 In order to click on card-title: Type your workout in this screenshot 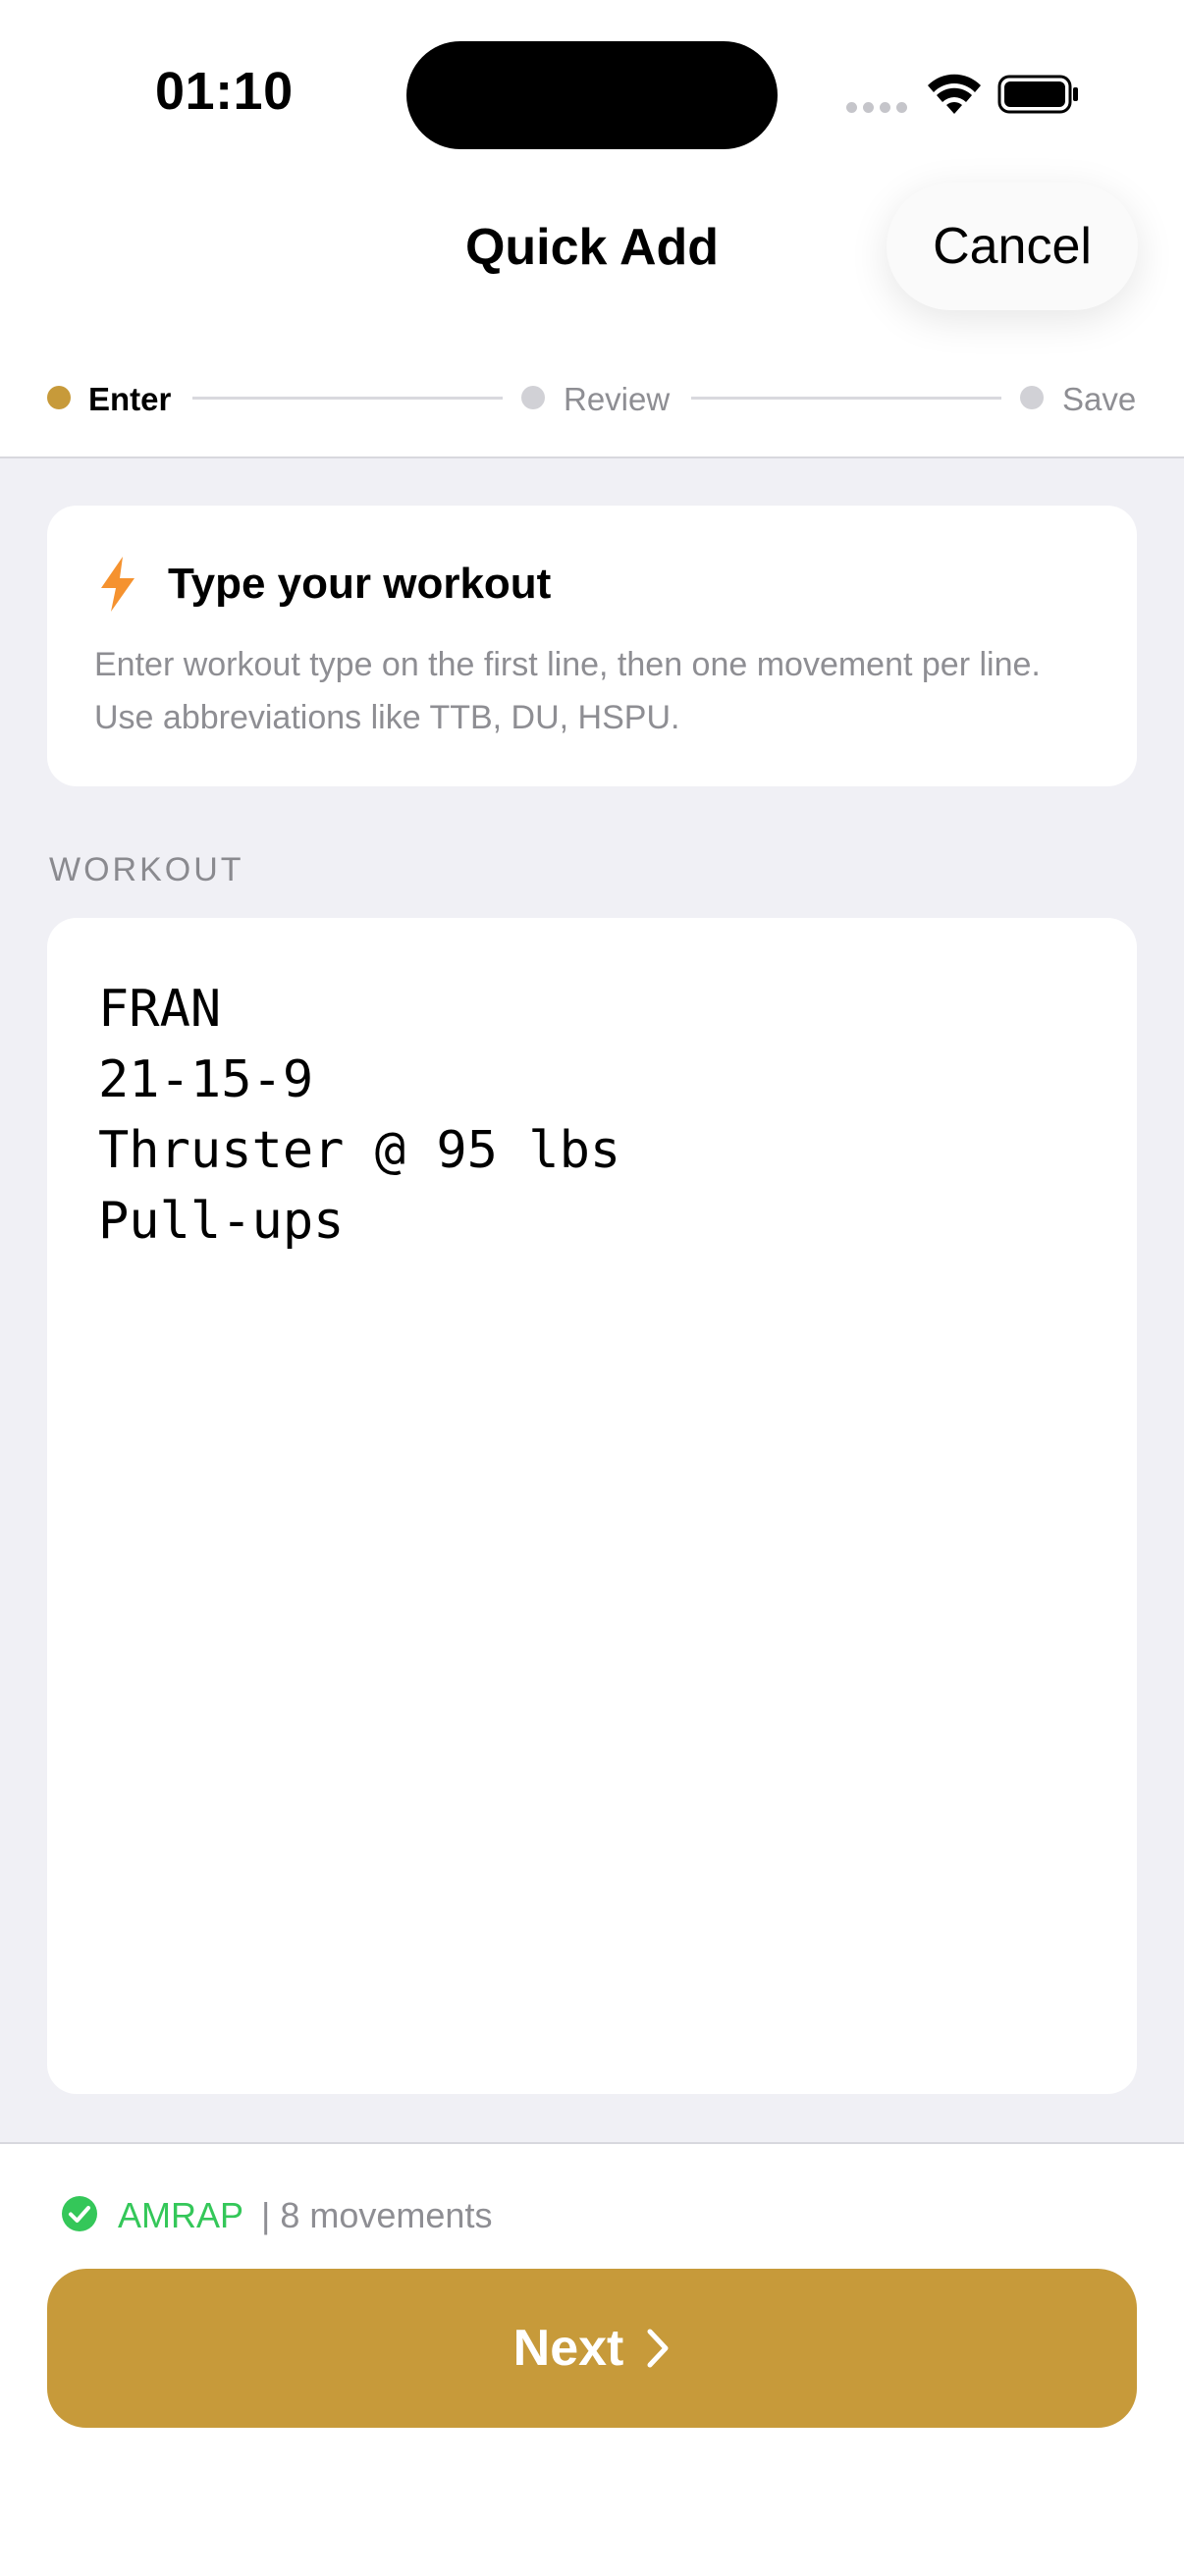, I will do `click(360, 584)`.